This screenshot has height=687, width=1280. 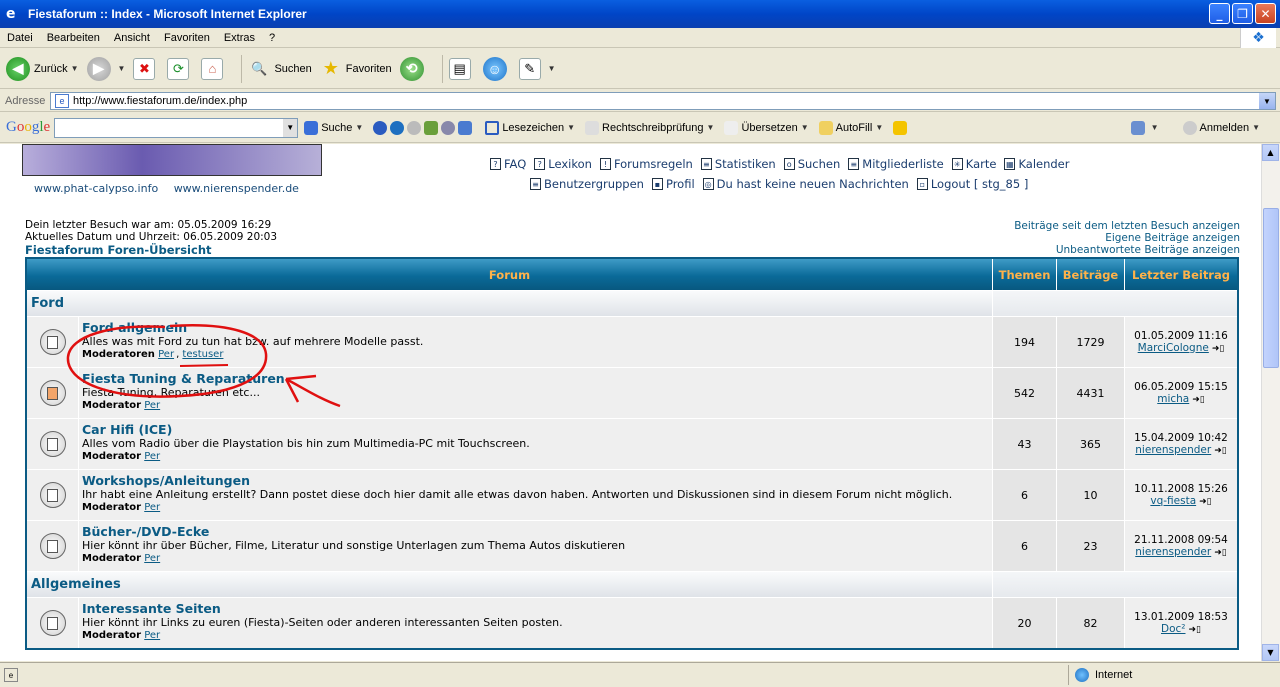 I want to click on favorites-button: ★ Favoriten, so click(x=356, y=69).